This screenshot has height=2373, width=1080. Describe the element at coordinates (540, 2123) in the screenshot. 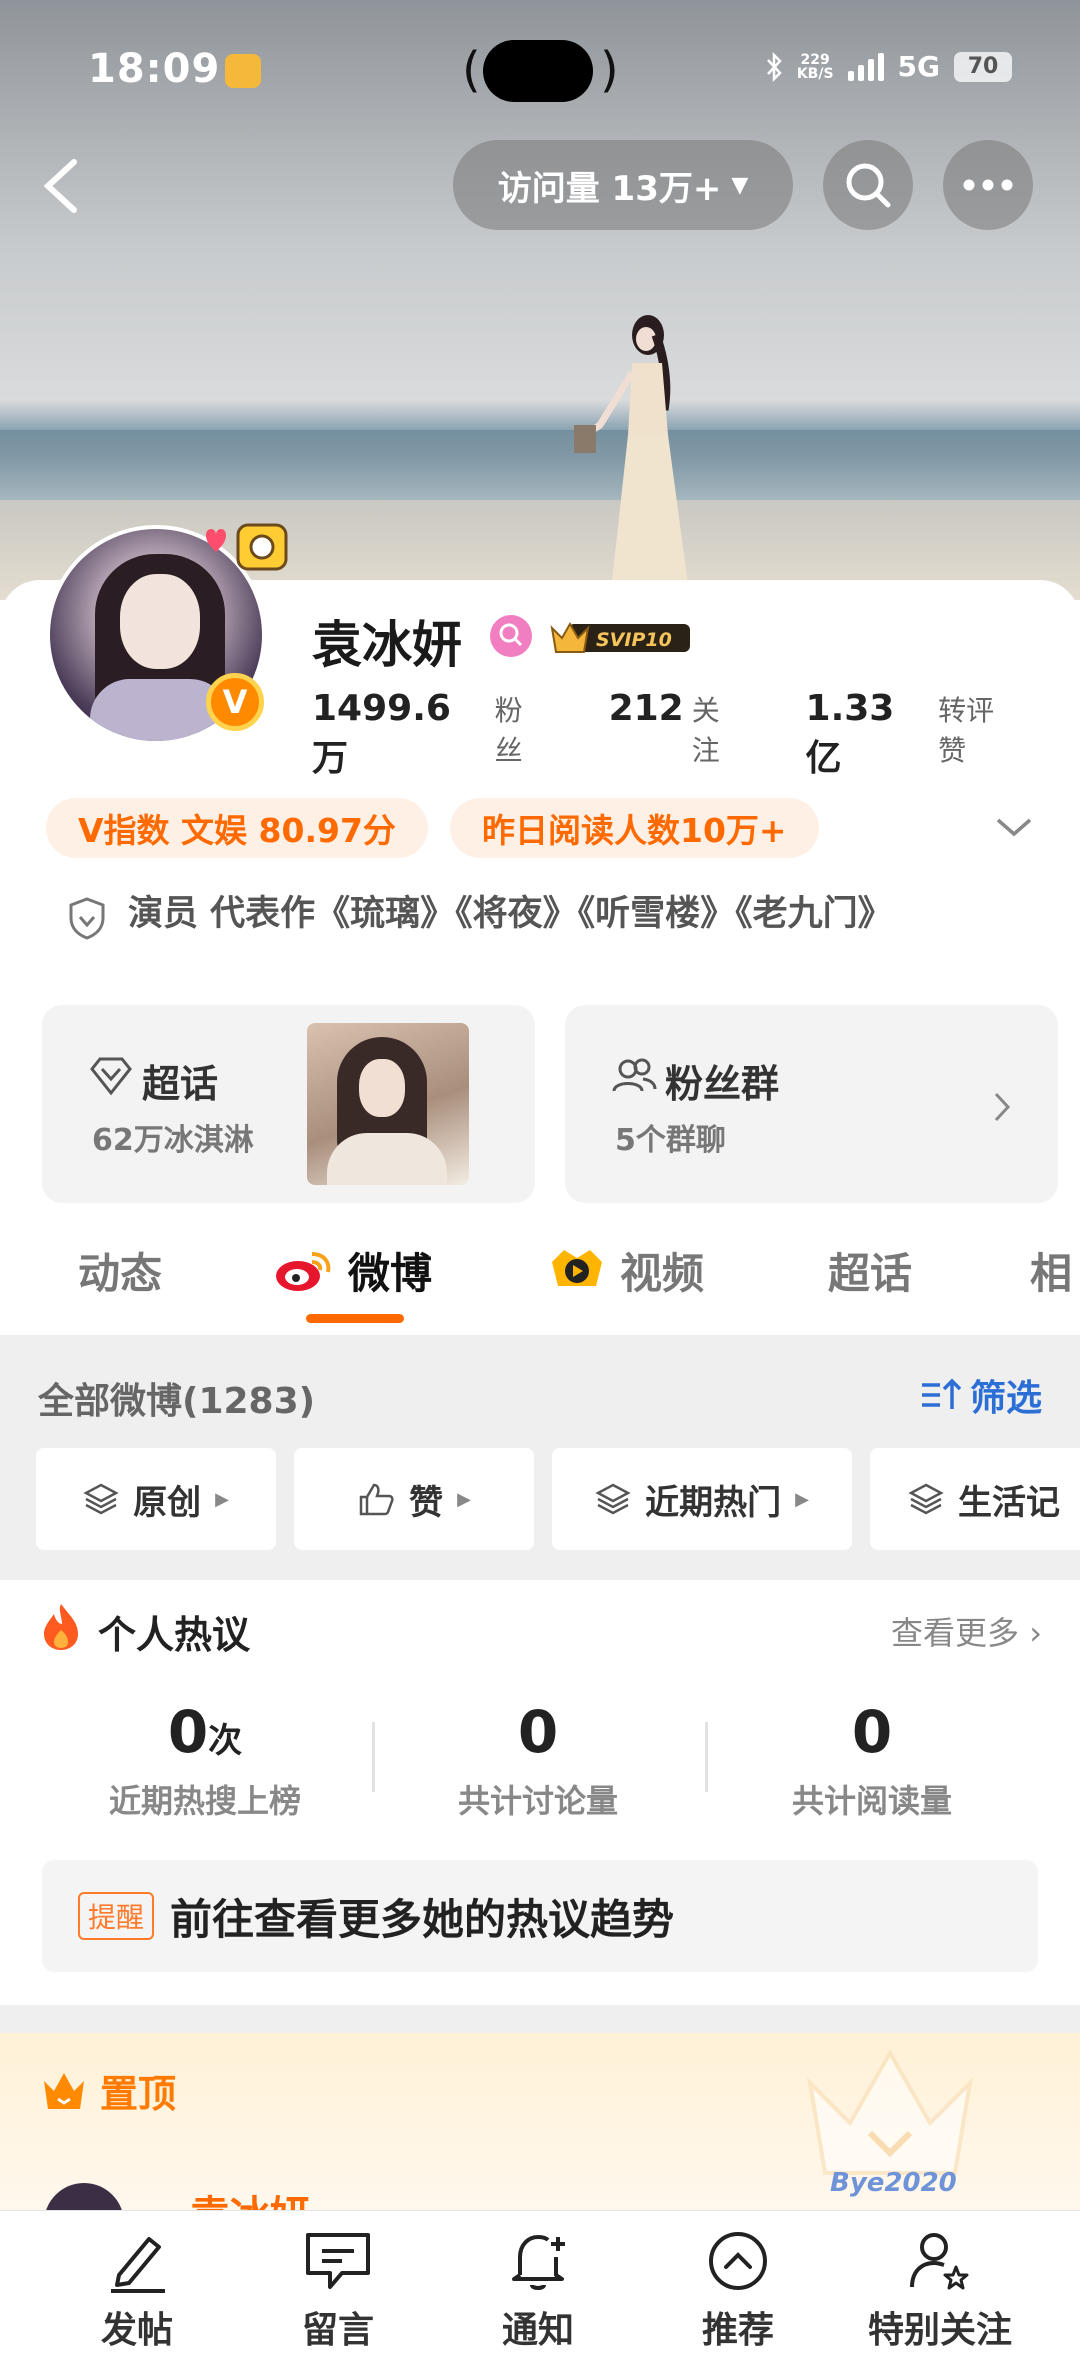

I see `pinned-section: 置顶 Bye2020 袁冰妍` at that location.